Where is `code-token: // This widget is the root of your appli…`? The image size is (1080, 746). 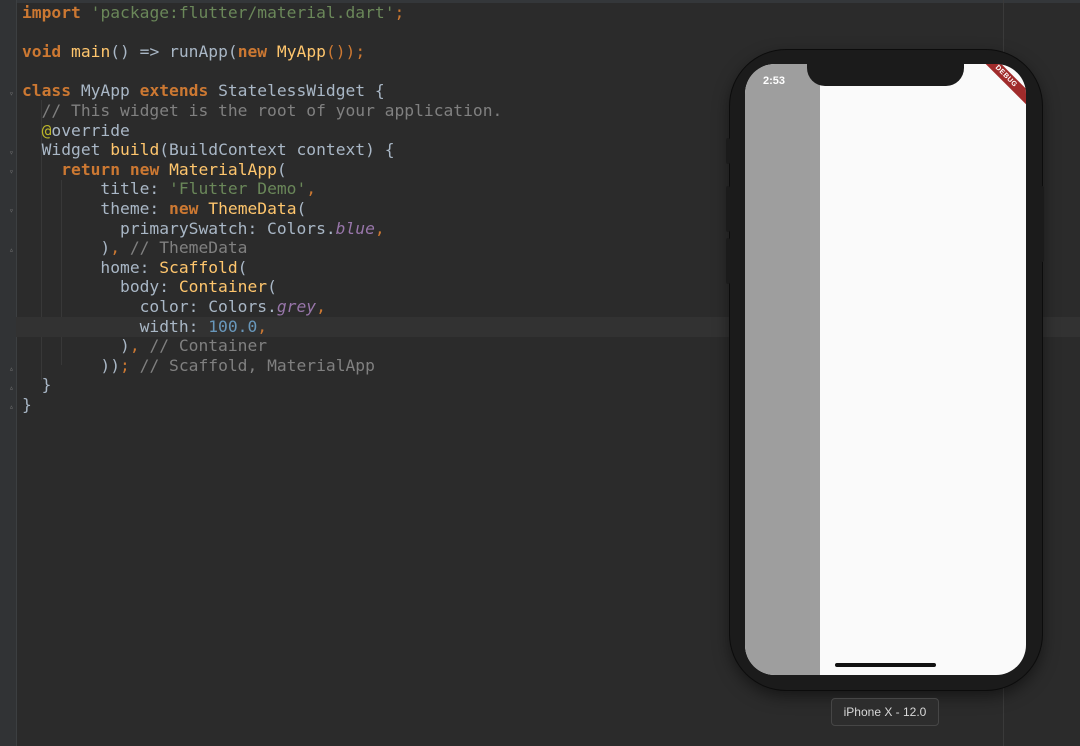
code-token: // This widget is the root of your appli… is located at coordinates (262, 110).